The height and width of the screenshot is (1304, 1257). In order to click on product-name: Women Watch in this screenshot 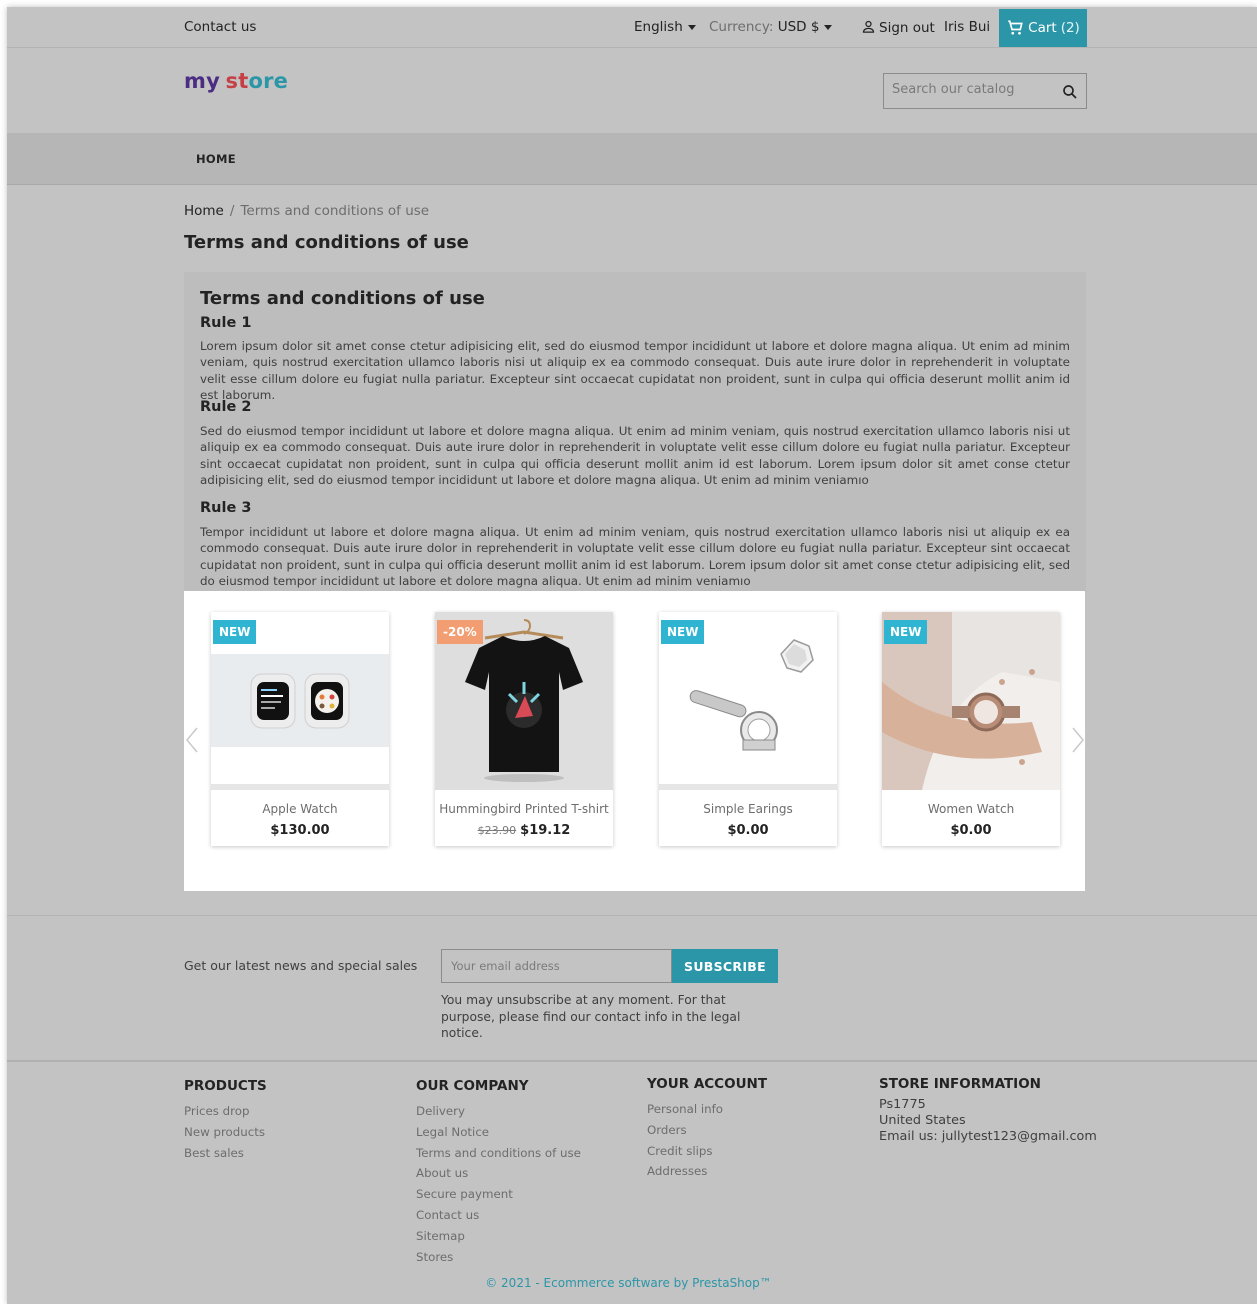, I will do `click(971, 809)`.